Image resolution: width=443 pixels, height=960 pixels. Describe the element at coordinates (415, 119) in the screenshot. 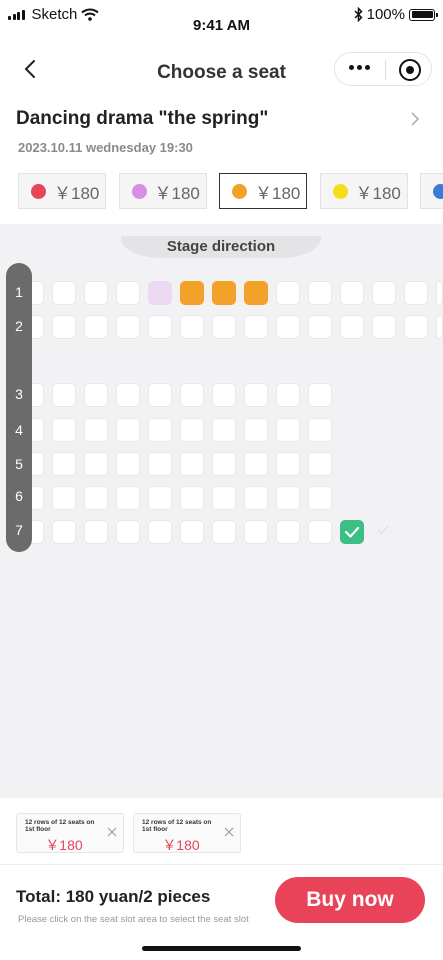

I see `chevron-right-icon` at that location.